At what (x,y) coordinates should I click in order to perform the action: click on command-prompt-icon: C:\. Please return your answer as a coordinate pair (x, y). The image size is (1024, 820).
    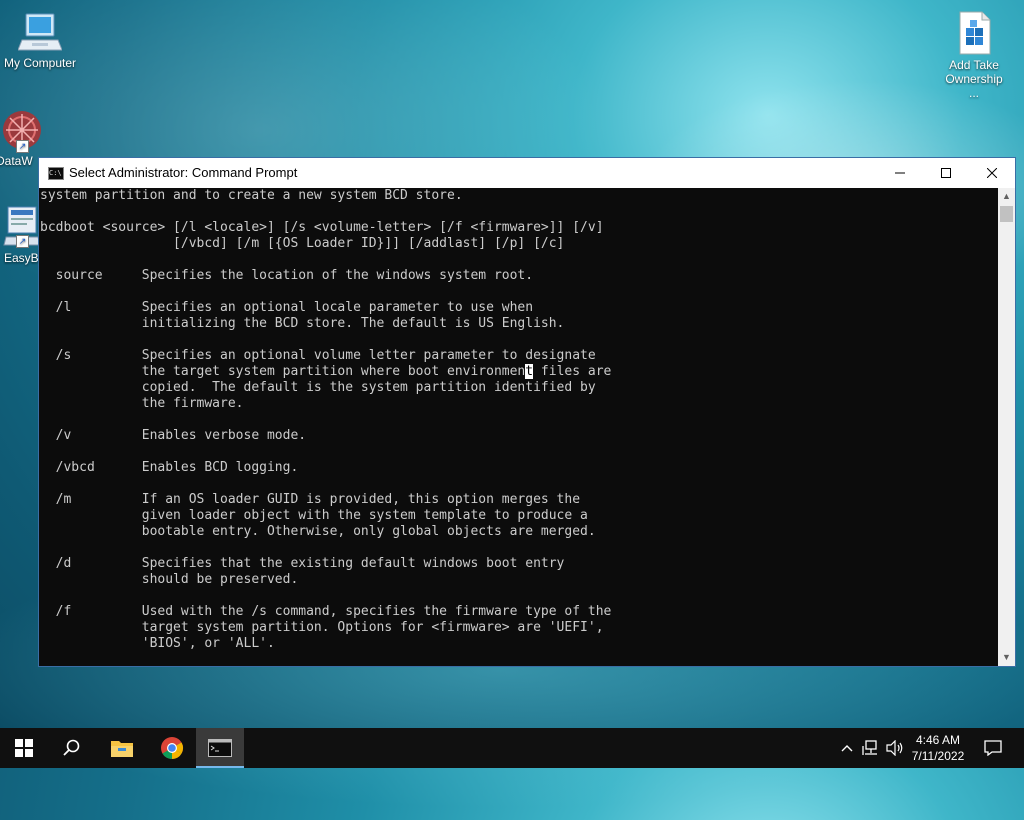
    Looking at the image, I should click on (56, 173).